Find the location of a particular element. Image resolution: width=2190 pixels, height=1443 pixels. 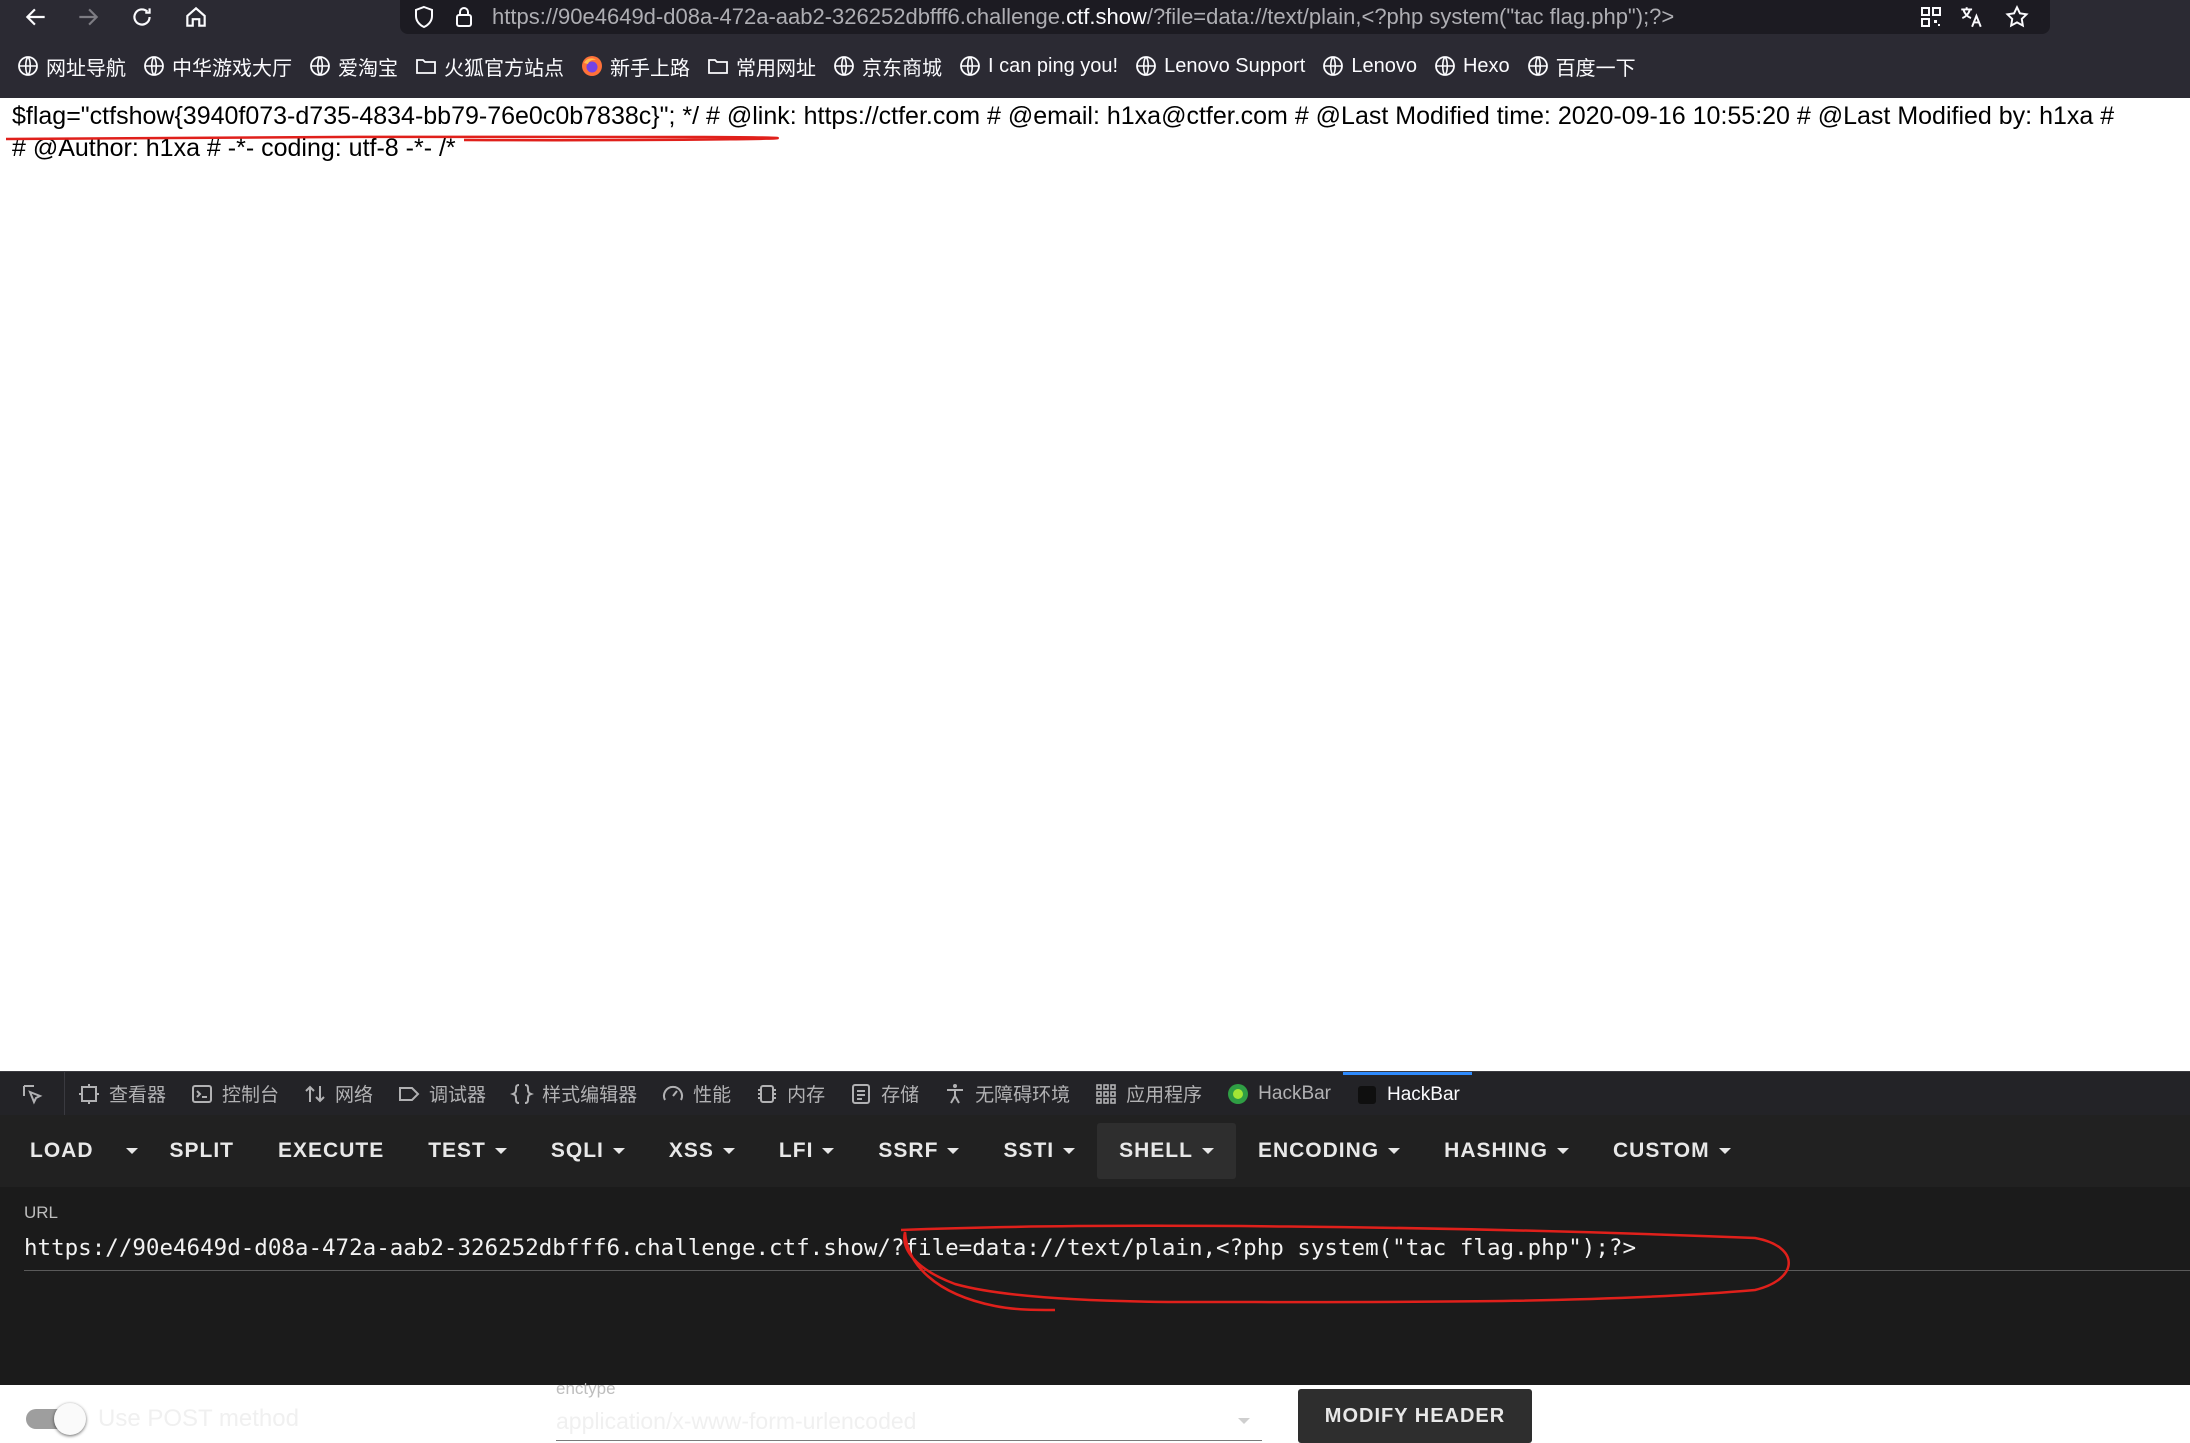

hackbar-menu-shell: SHELL is located at coordinates (1166, 1151).